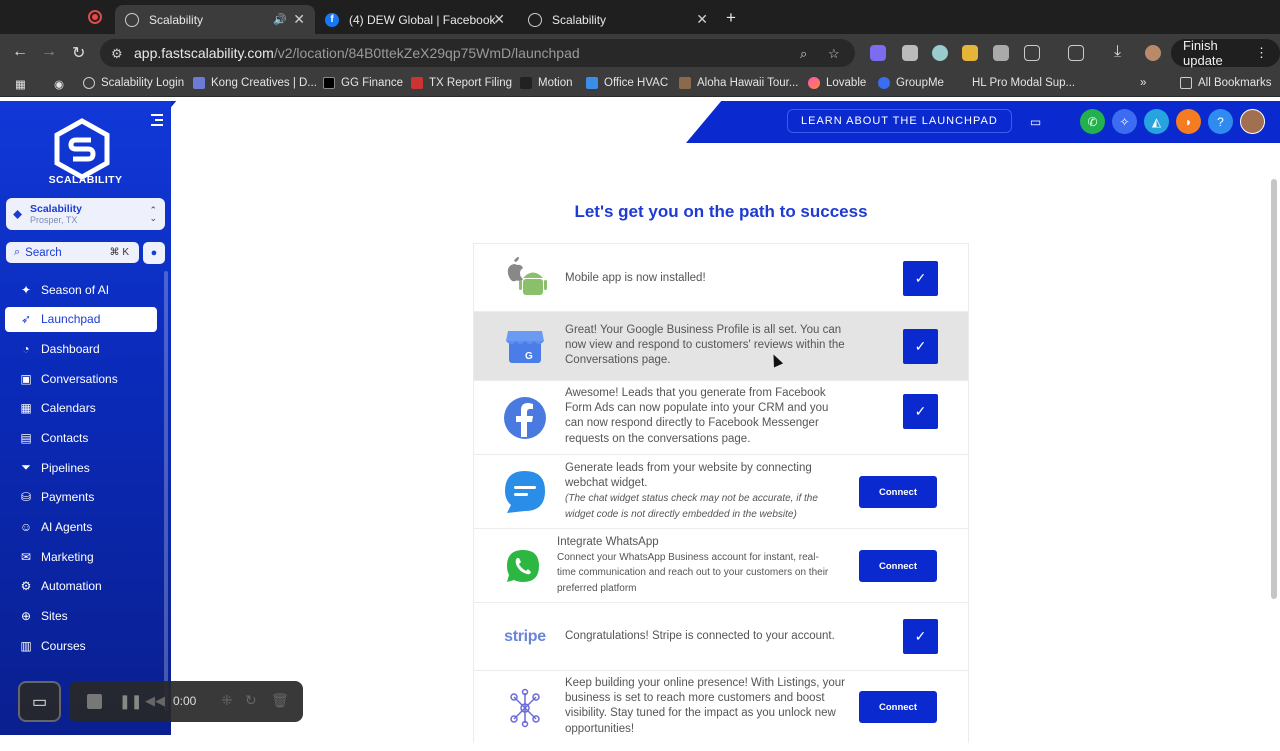 This screenshot has width=1280, height=751. Describe the element at coordinates (898, 566) in the screenshot. I see `connect-whatsapp-button: Connect` at that location.